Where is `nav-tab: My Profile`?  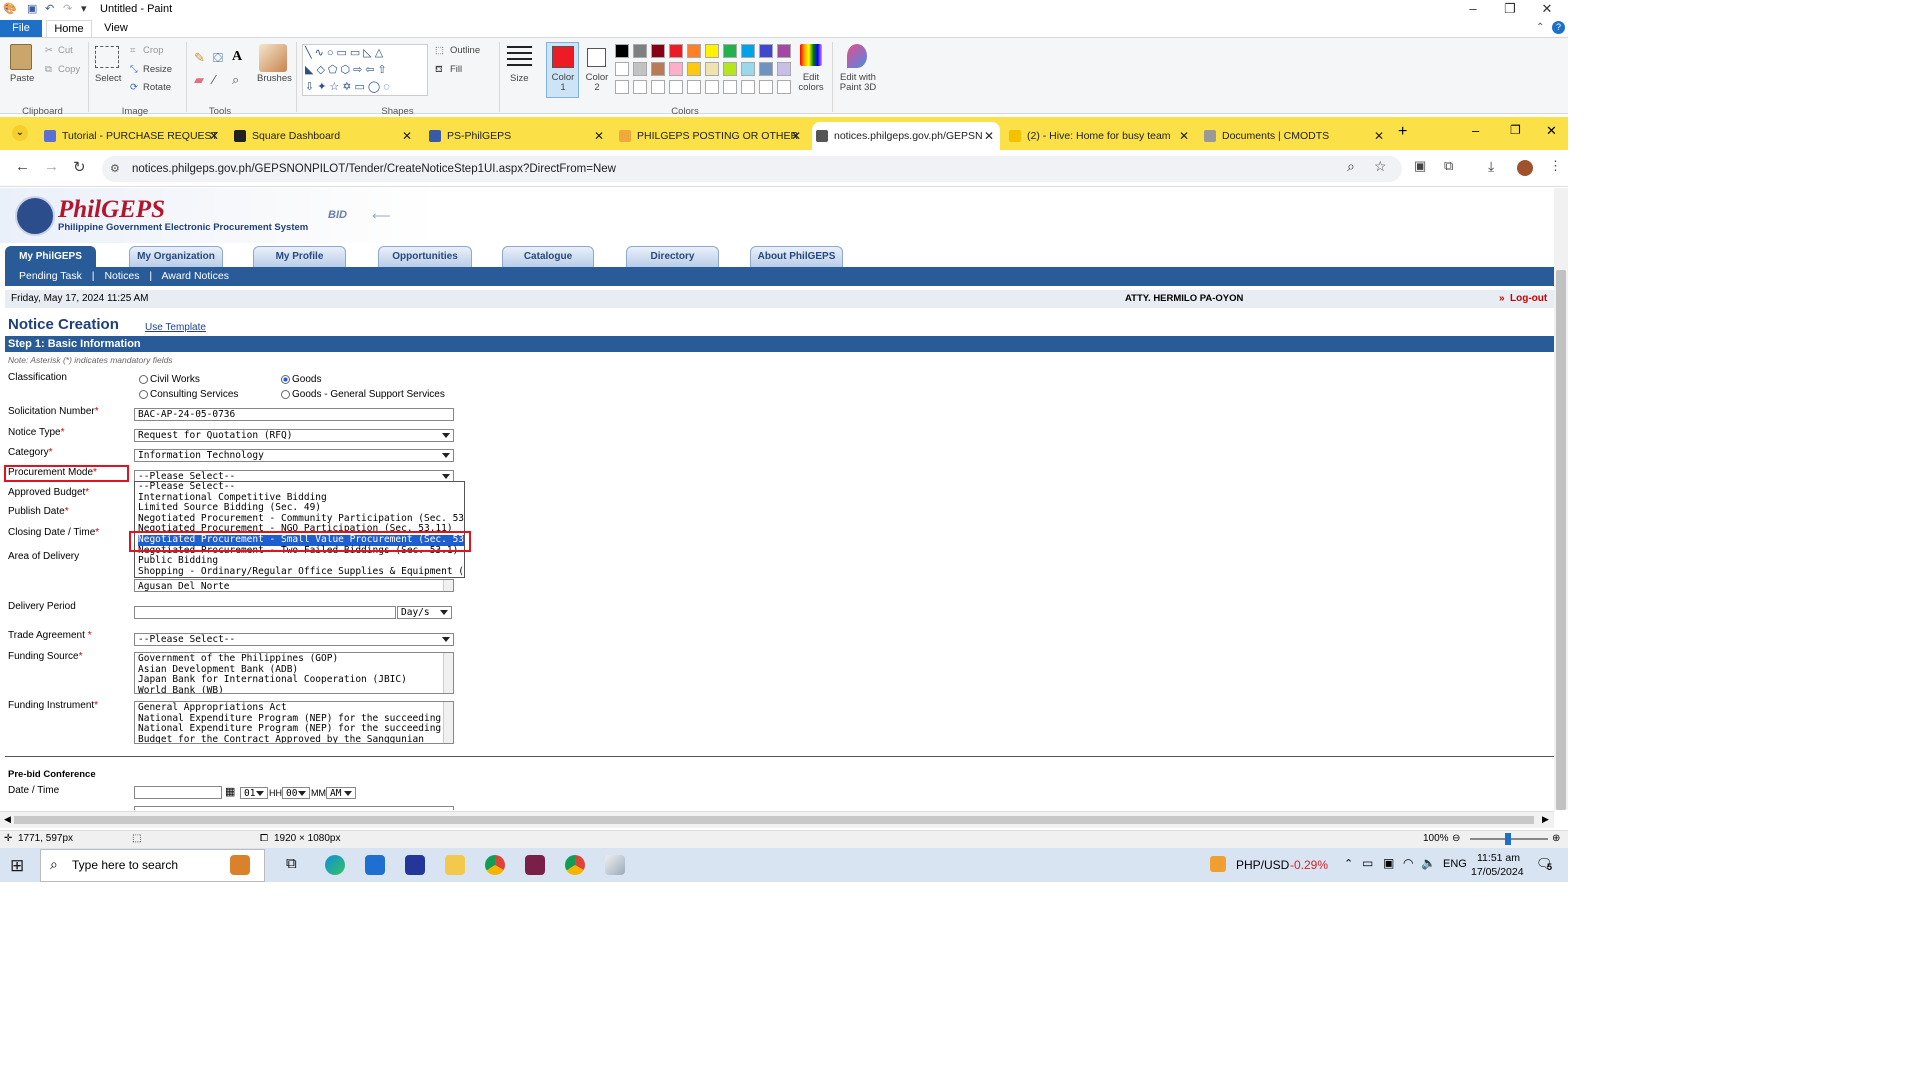 nav-tab: My Profile is located at coordinates (299, 256).